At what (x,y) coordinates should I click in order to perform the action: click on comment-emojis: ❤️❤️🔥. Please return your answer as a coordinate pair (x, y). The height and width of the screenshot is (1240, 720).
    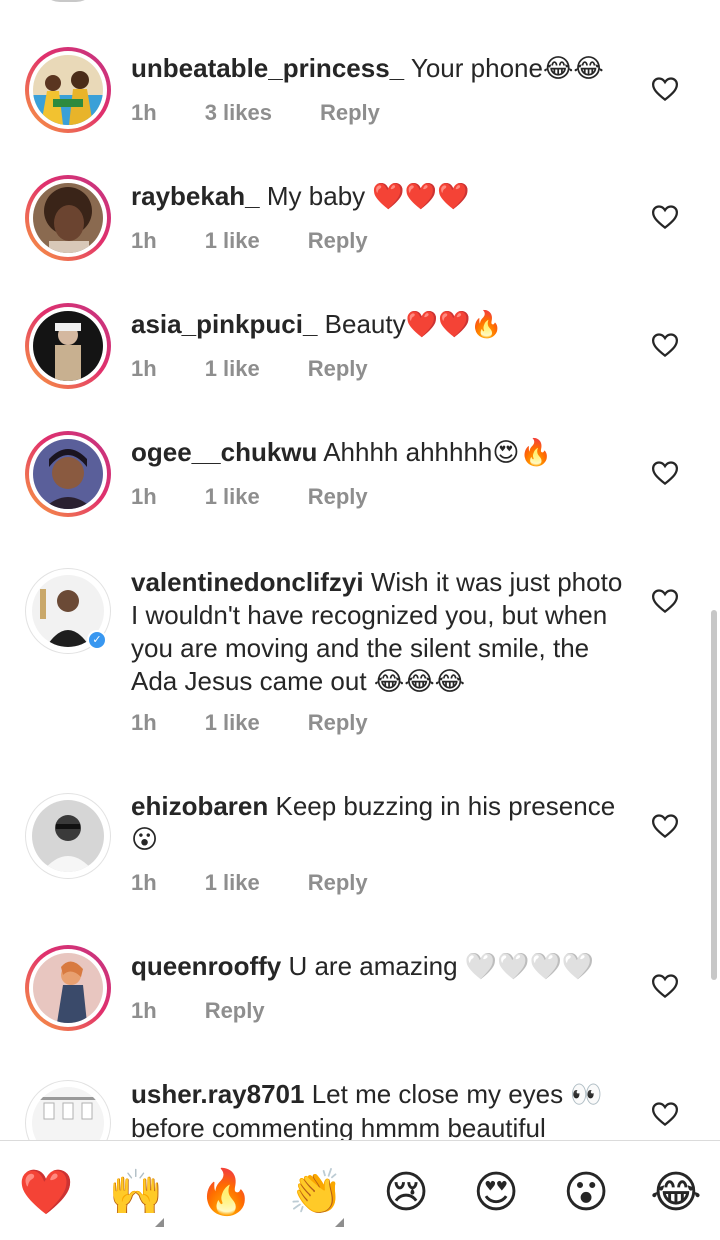
    Looking at the image, I should click on (454, 325).